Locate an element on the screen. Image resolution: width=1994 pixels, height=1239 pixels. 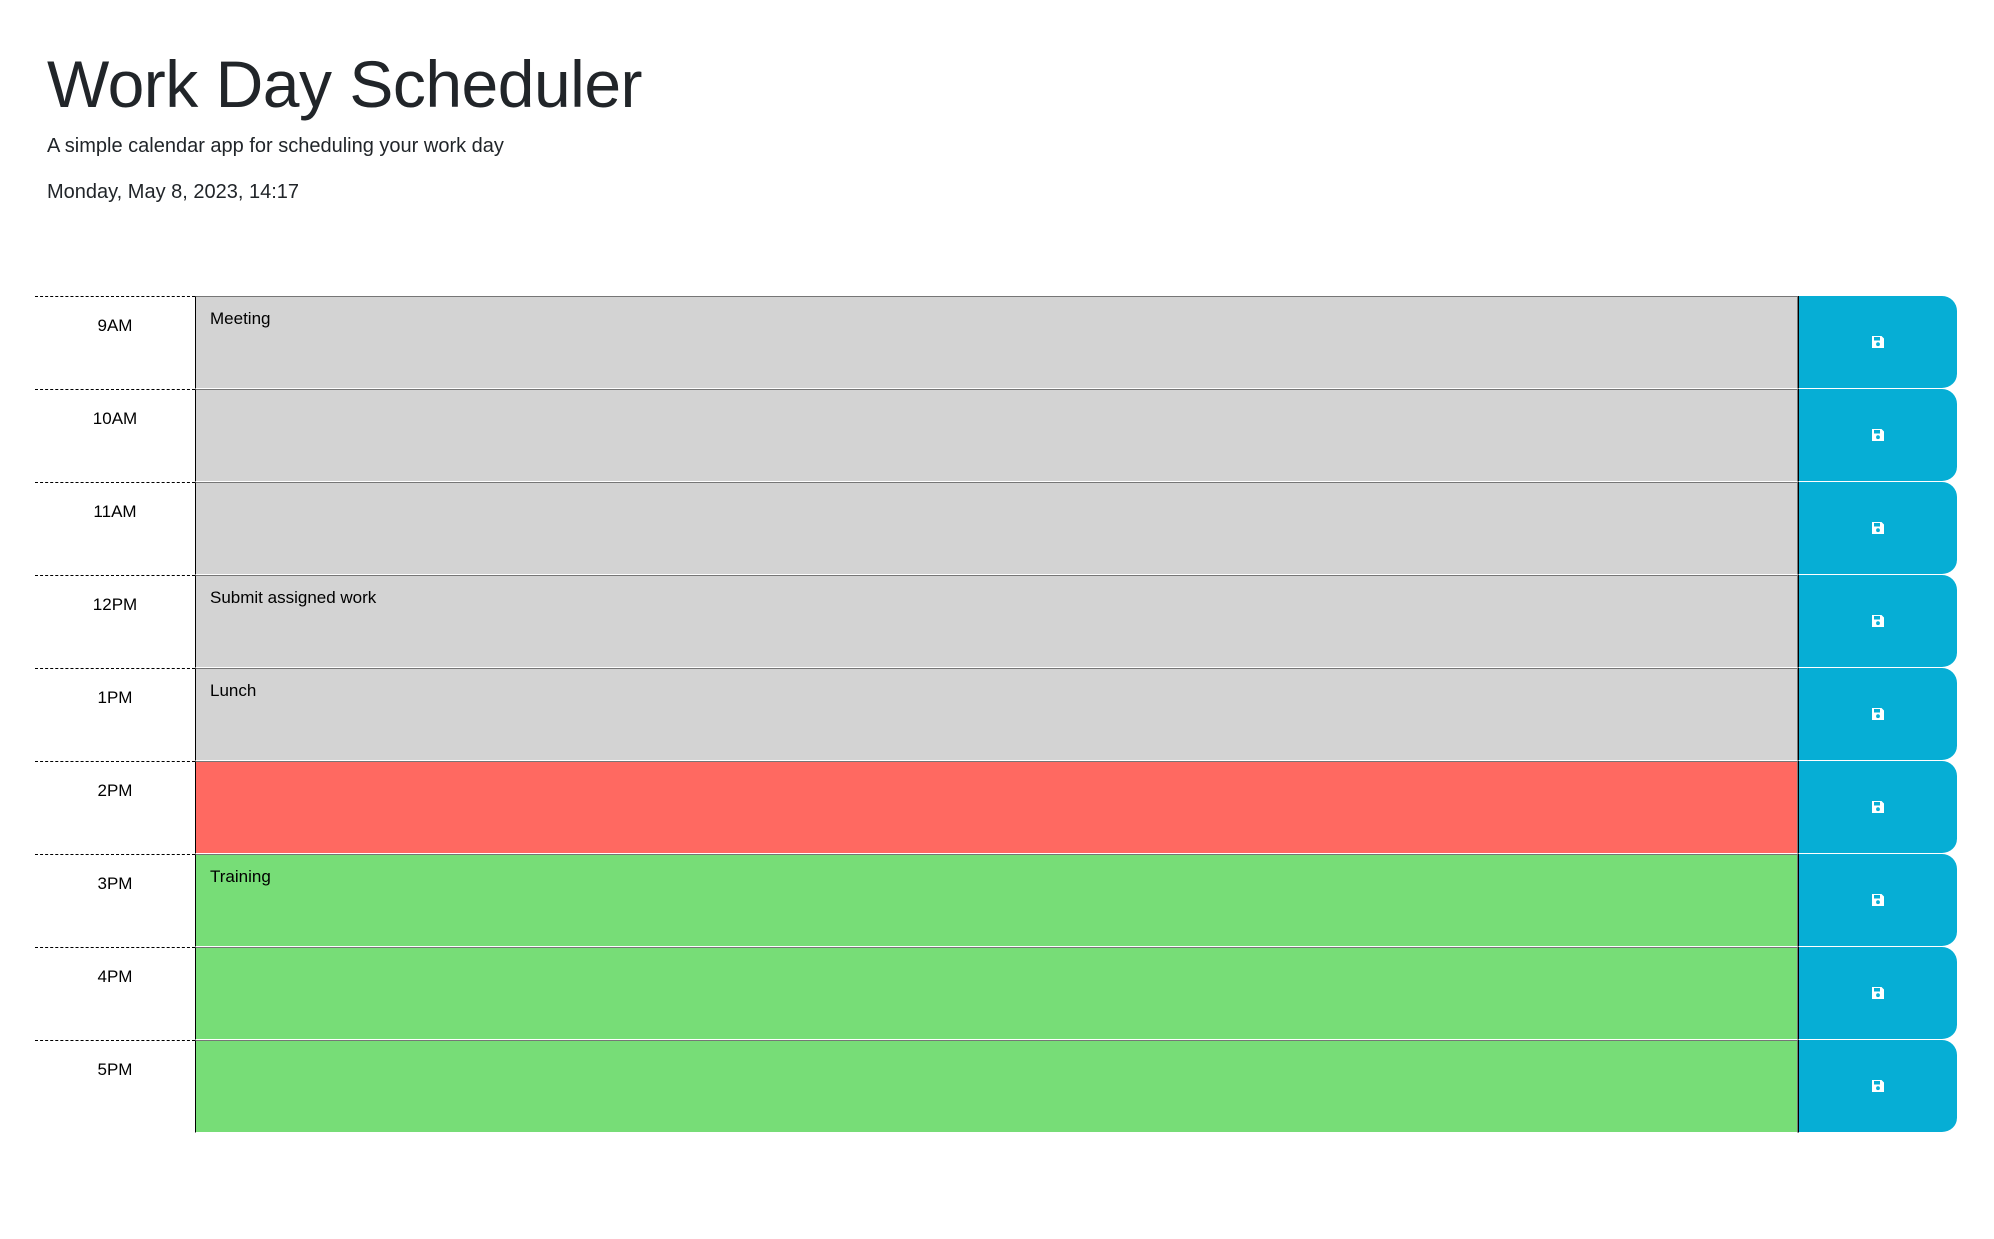
event-description-input: Training is located at coordinates (996, 900).